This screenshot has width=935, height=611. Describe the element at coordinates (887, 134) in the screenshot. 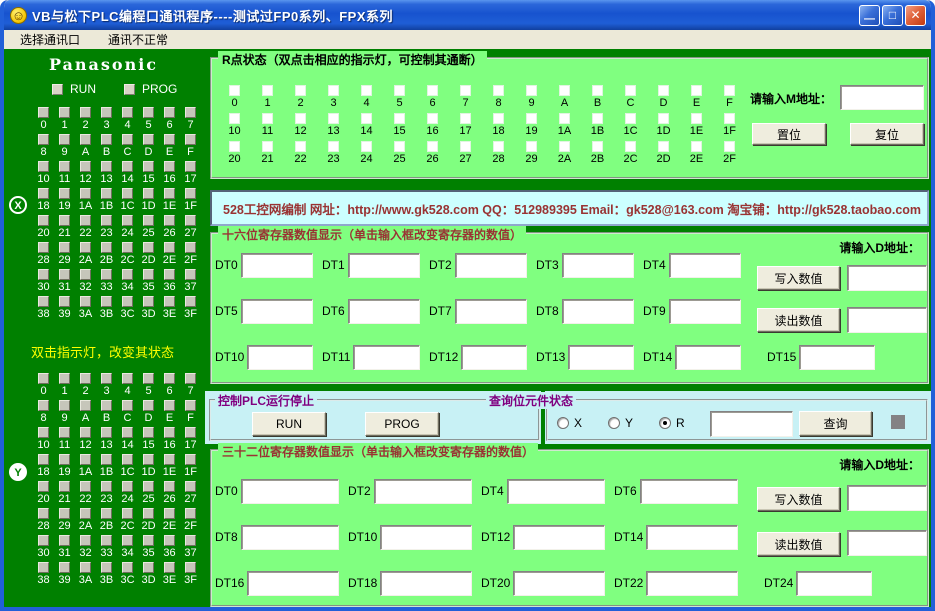

I see `reset-button: 复位` at that location.